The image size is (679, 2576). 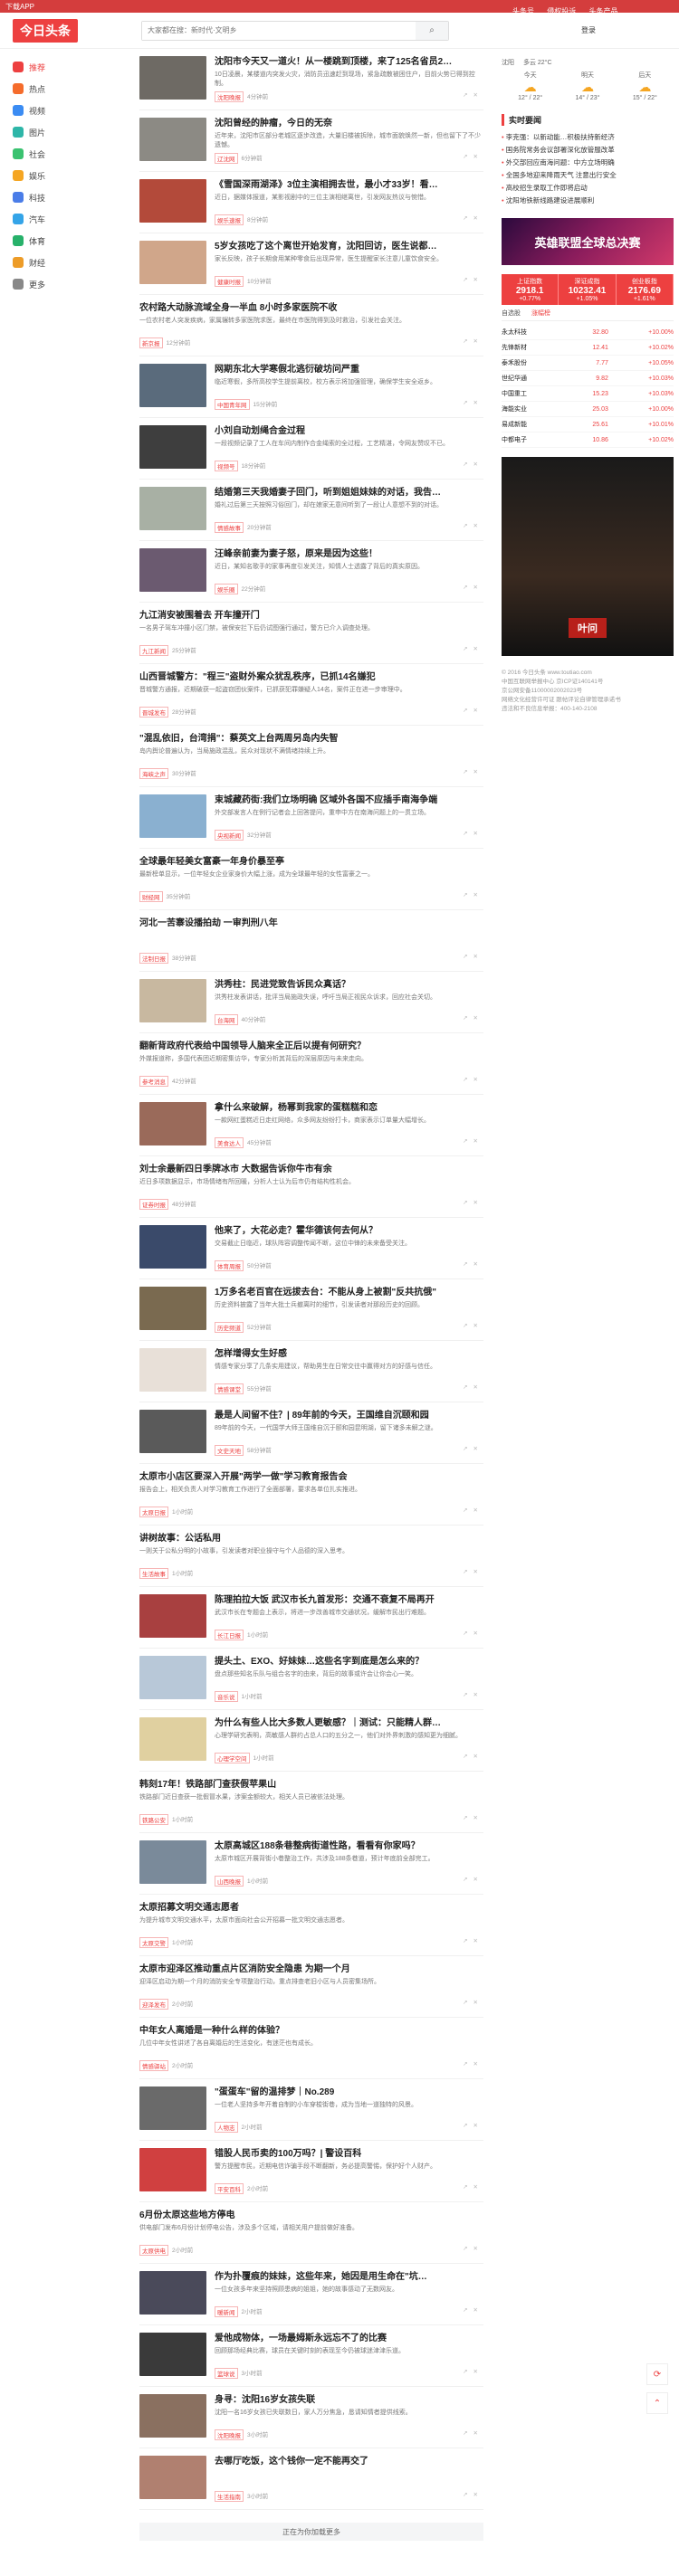 I want to click on feed-source: 娱乐速报, so click(x=230, y=219).